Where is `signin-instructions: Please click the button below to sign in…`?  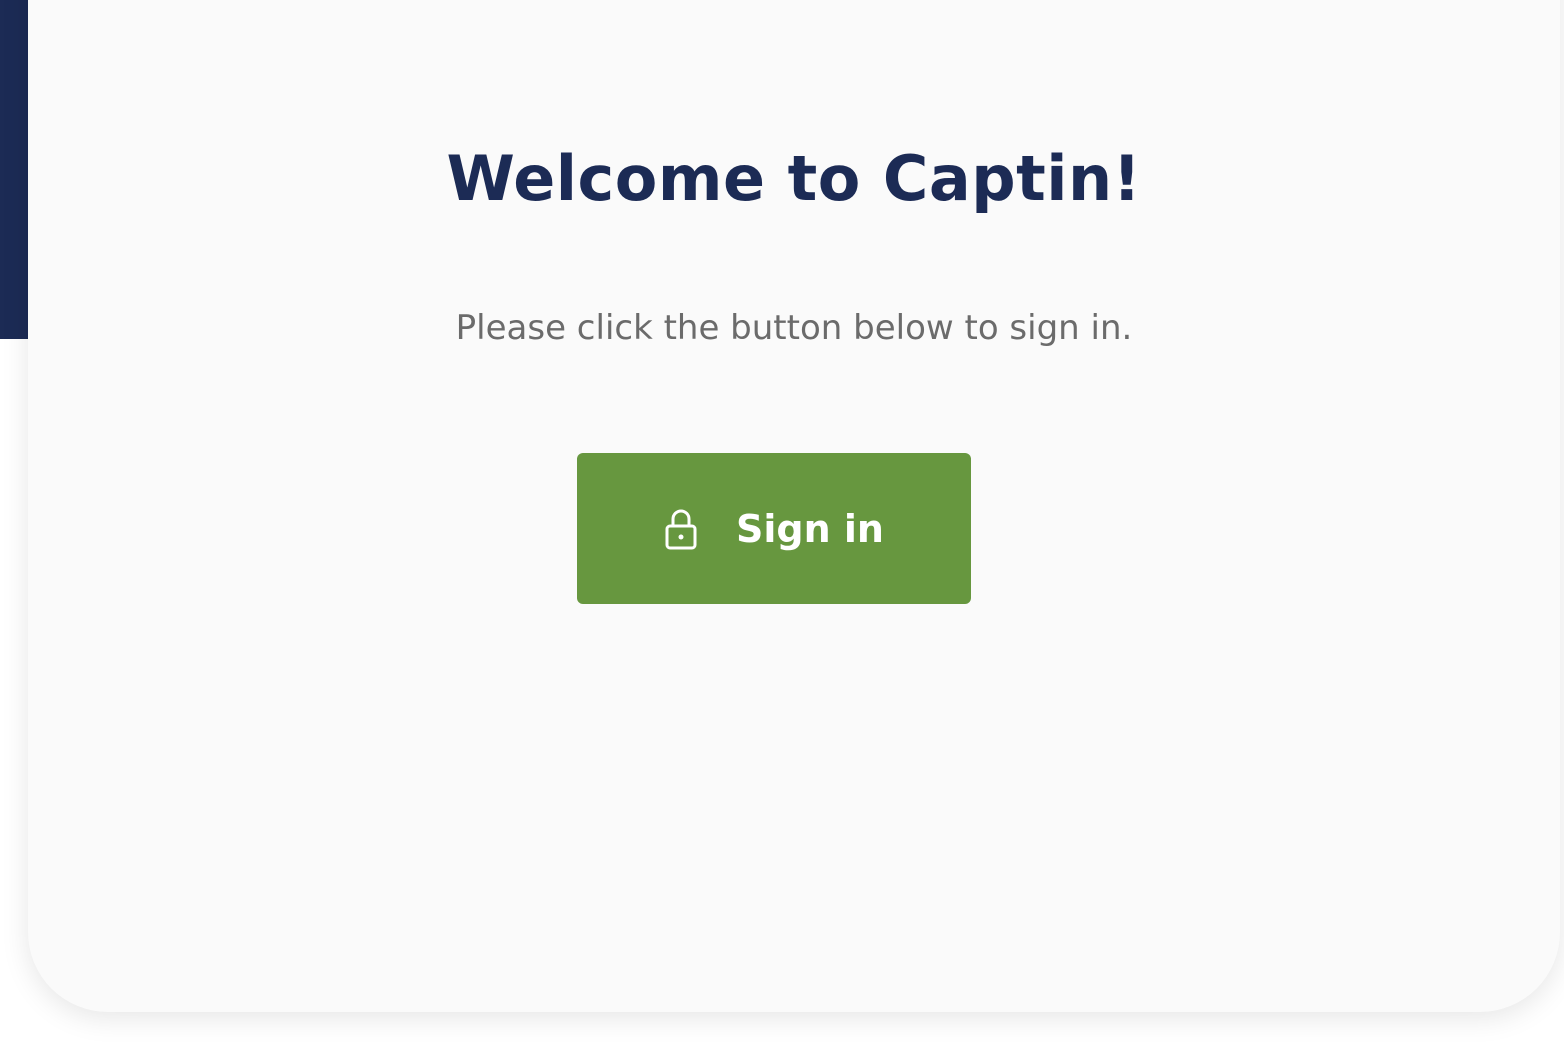 signin-instructions: Please click the button below to sign in… is located at coordinates (794, 328).